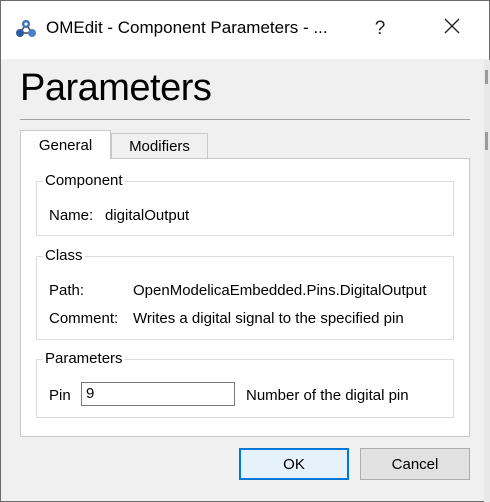  Describe the element at coordinates (116, 88) in the screenshot. I see `page-title: Parameters` at that location.